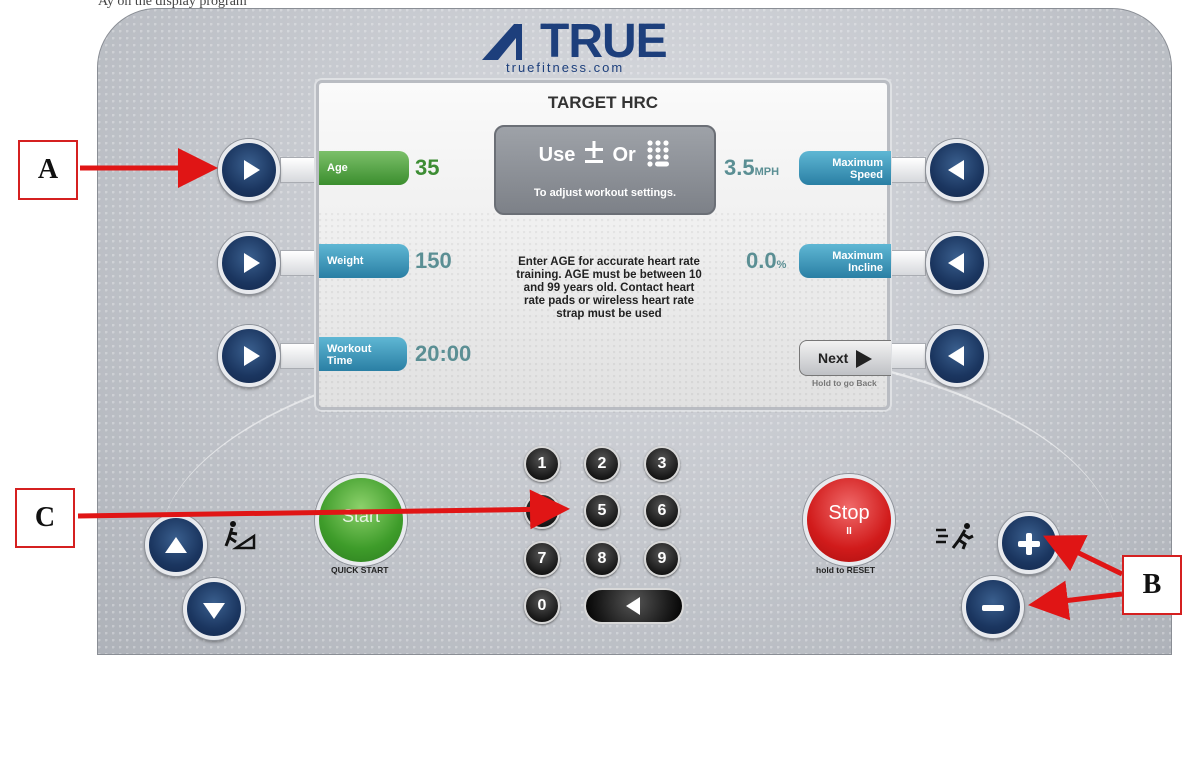  What do you see at coordinates (662, 464) in the screenshot?
I see `keypad-key-3: 3` at bounding box center [662, 464].